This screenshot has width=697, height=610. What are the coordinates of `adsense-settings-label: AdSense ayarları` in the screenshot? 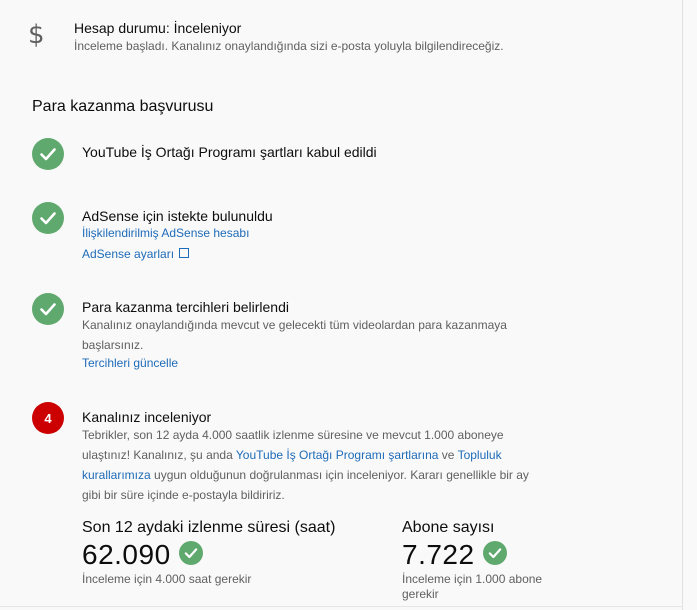 It's located at (128, 254).